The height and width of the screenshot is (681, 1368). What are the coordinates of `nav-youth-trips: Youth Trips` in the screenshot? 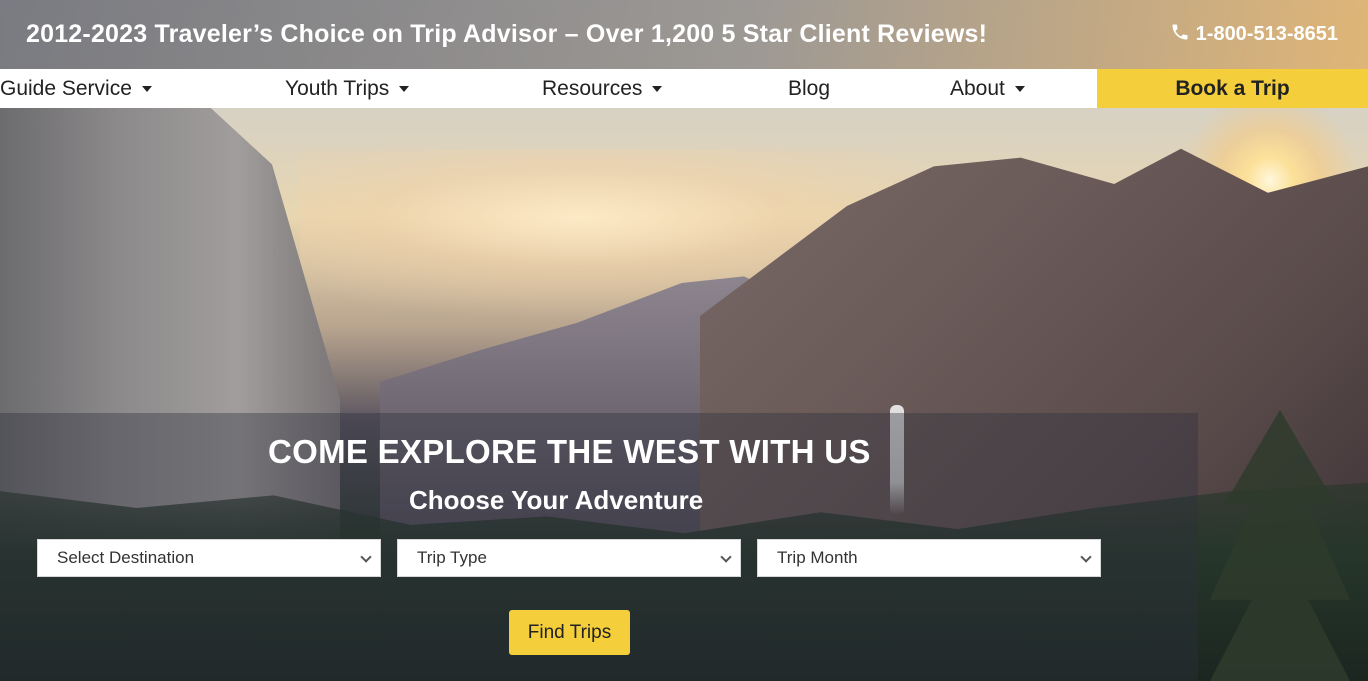 It's located at (347, 88).